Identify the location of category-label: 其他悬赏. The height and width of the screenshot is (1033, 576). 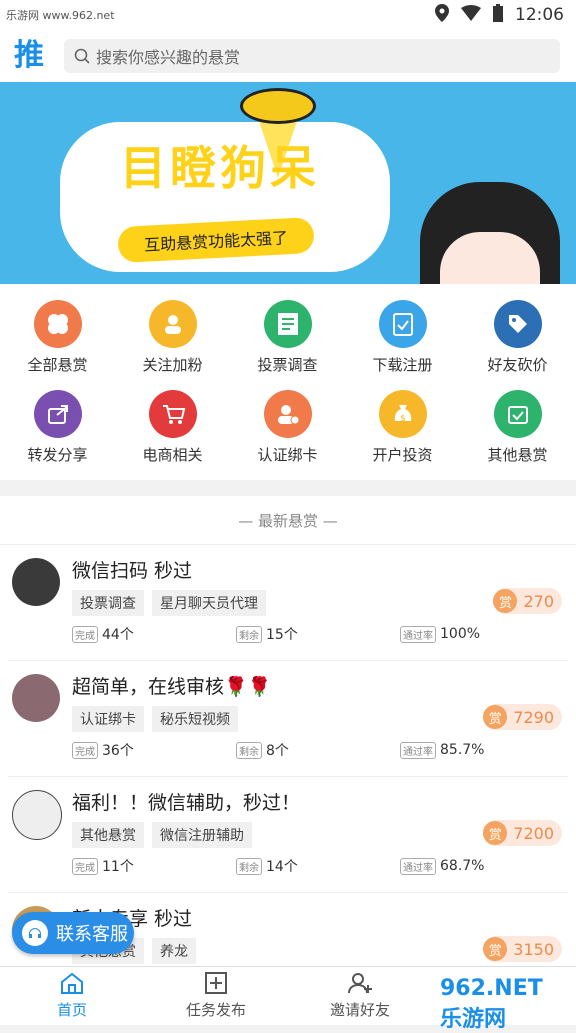
(517, 455).